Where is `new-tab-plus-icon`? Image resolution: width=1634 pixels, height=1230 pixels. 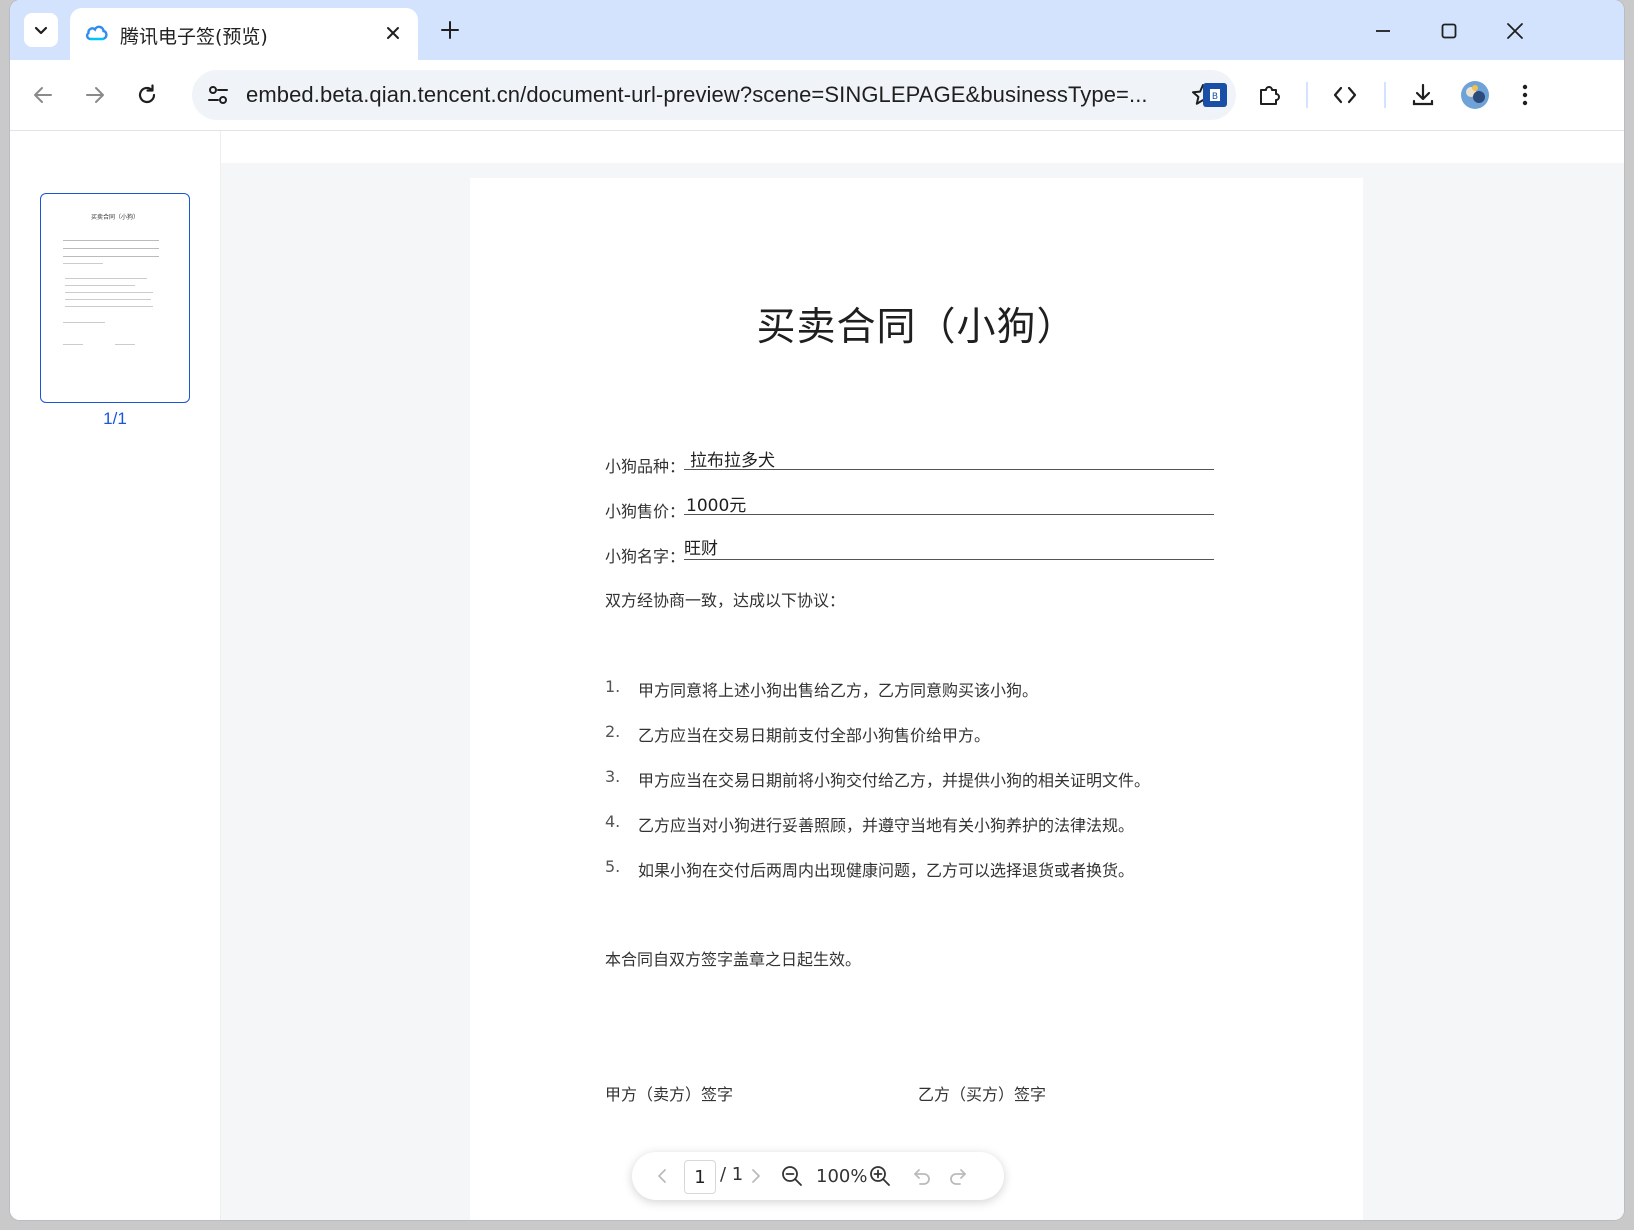
new-tab-plus-icon is located at coordinates (450, 30).